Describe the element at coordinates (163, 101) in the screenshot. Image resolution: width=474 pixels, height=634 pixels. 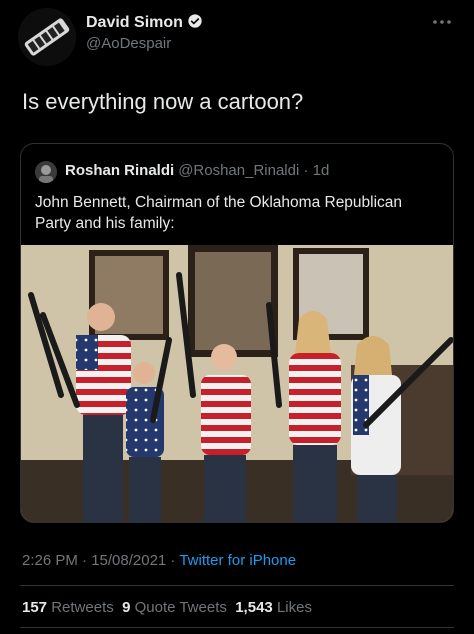
I see `tweet-text: Is everything now a cartoon?` at that location.